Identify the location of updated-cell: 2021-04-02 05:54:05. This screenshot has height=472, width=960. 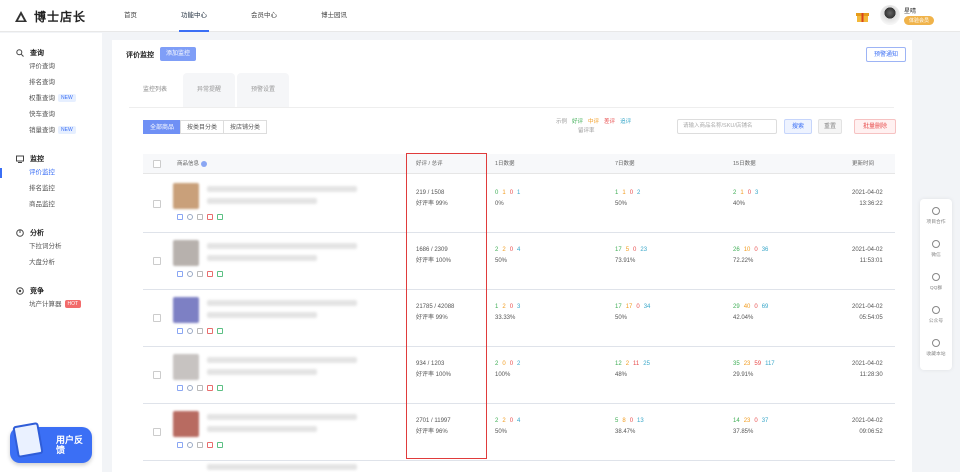
(867, 313).